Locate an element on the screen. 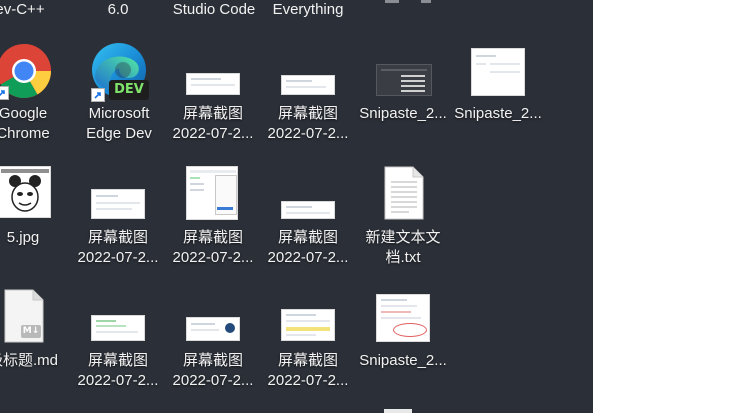 The width and height of the screenshot is (748, 413). desktop-icon-markdown-file: M↓ 级标题.md is located at coordinates (34, 342).